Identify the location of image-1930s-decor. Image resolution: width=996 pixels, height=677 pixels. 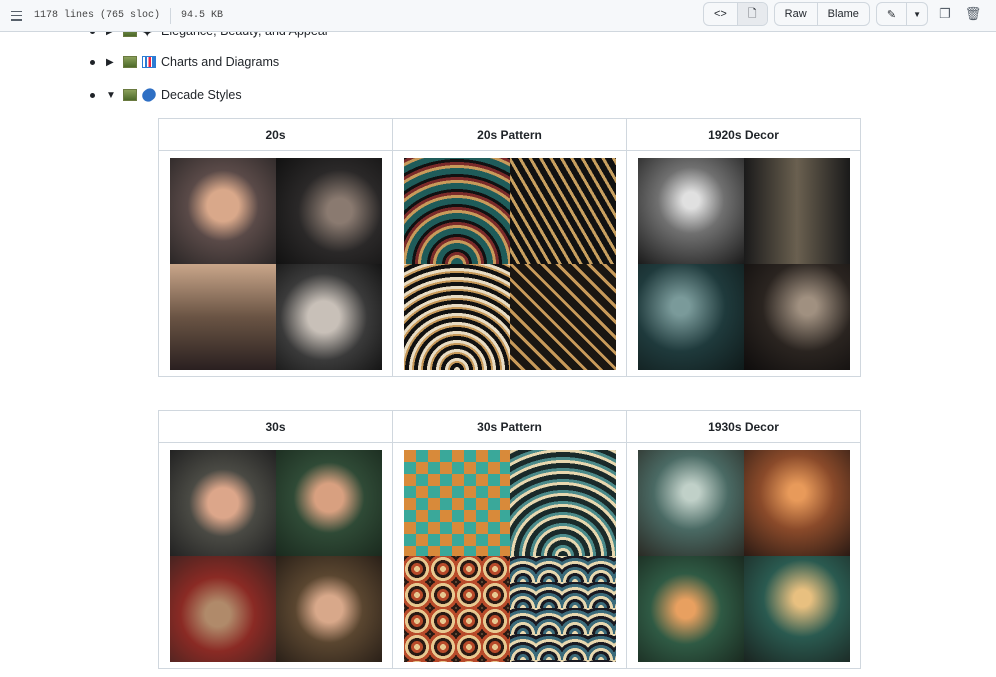
(743, 555).